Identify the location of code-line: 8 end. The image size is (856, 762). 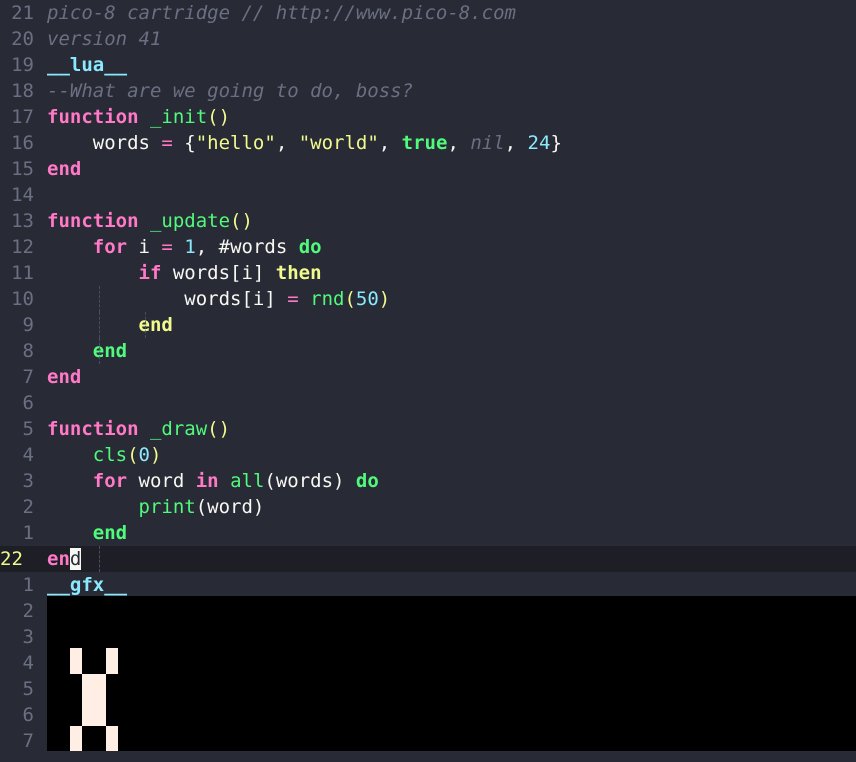
(428, 351).